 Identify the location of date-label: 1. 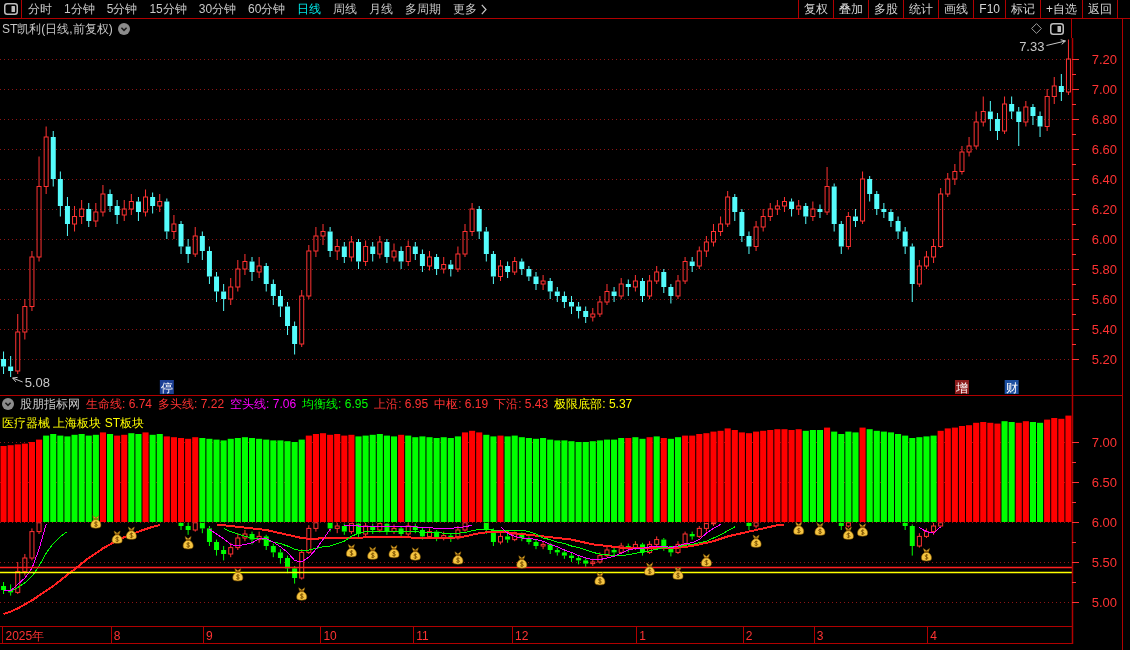
(642, 635).